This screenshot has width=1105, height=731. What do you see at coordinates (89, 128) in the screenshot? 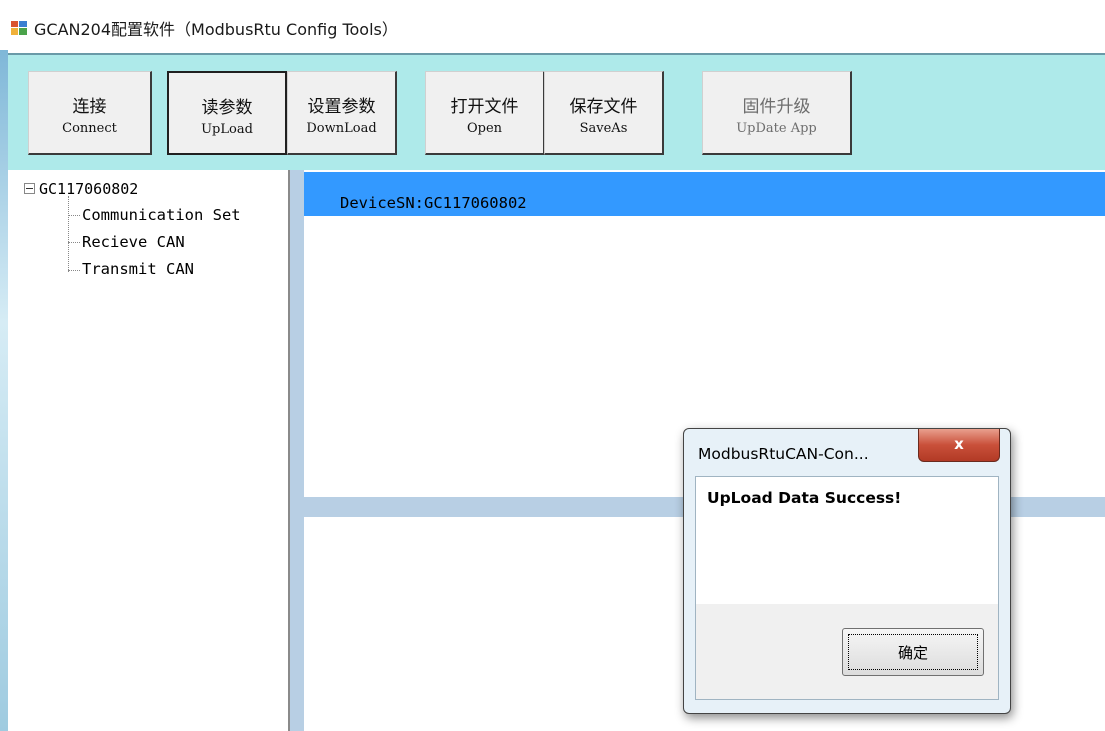
I see `connect-button-label-en: Connect` at bounding box center [89, 128].